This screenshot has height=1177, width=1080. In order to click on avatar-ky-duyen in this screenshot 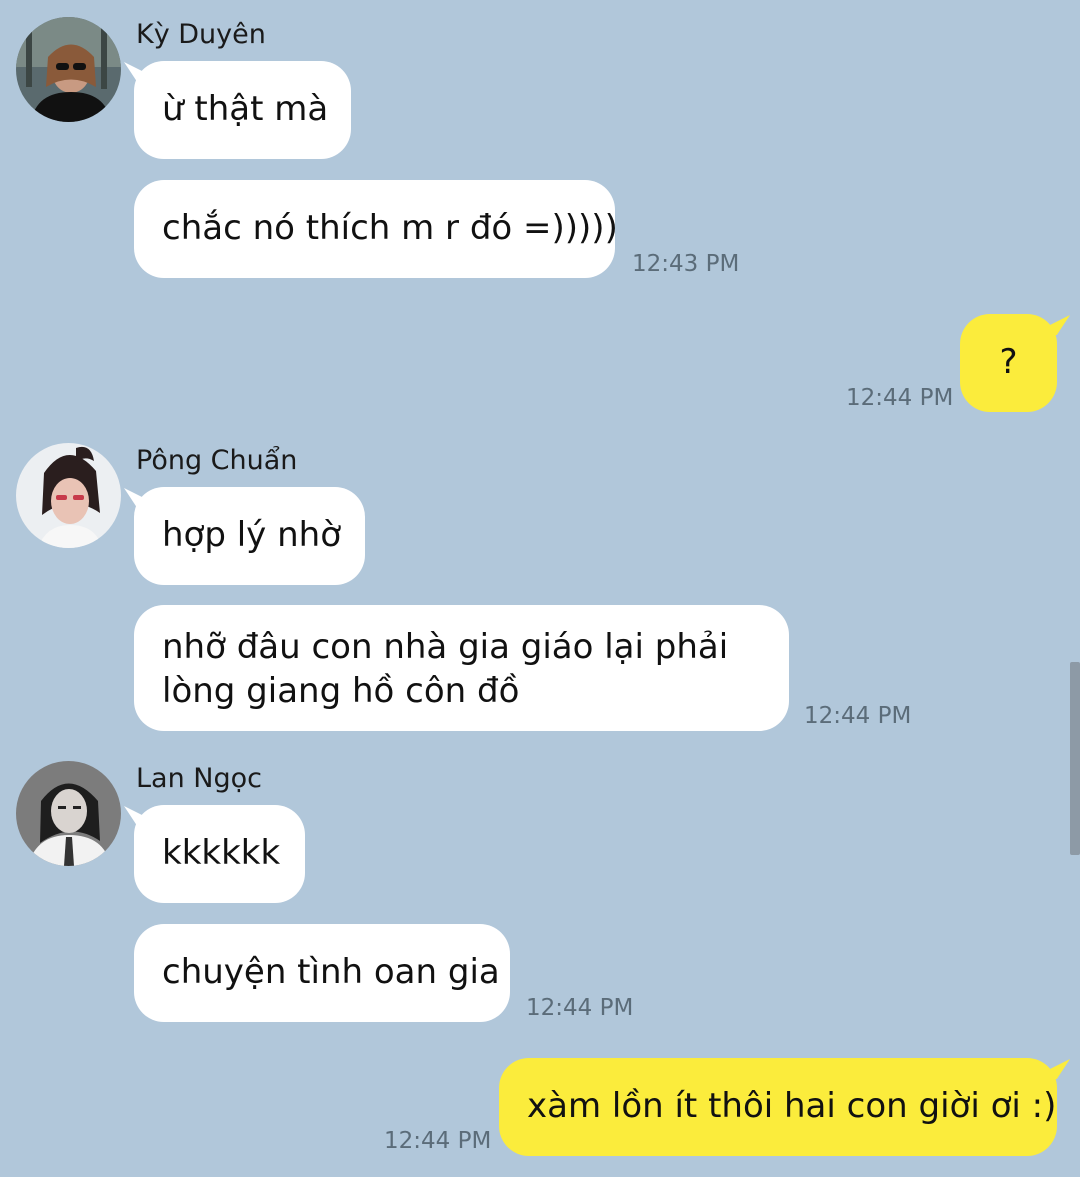, I will do `click(68, 69)`.